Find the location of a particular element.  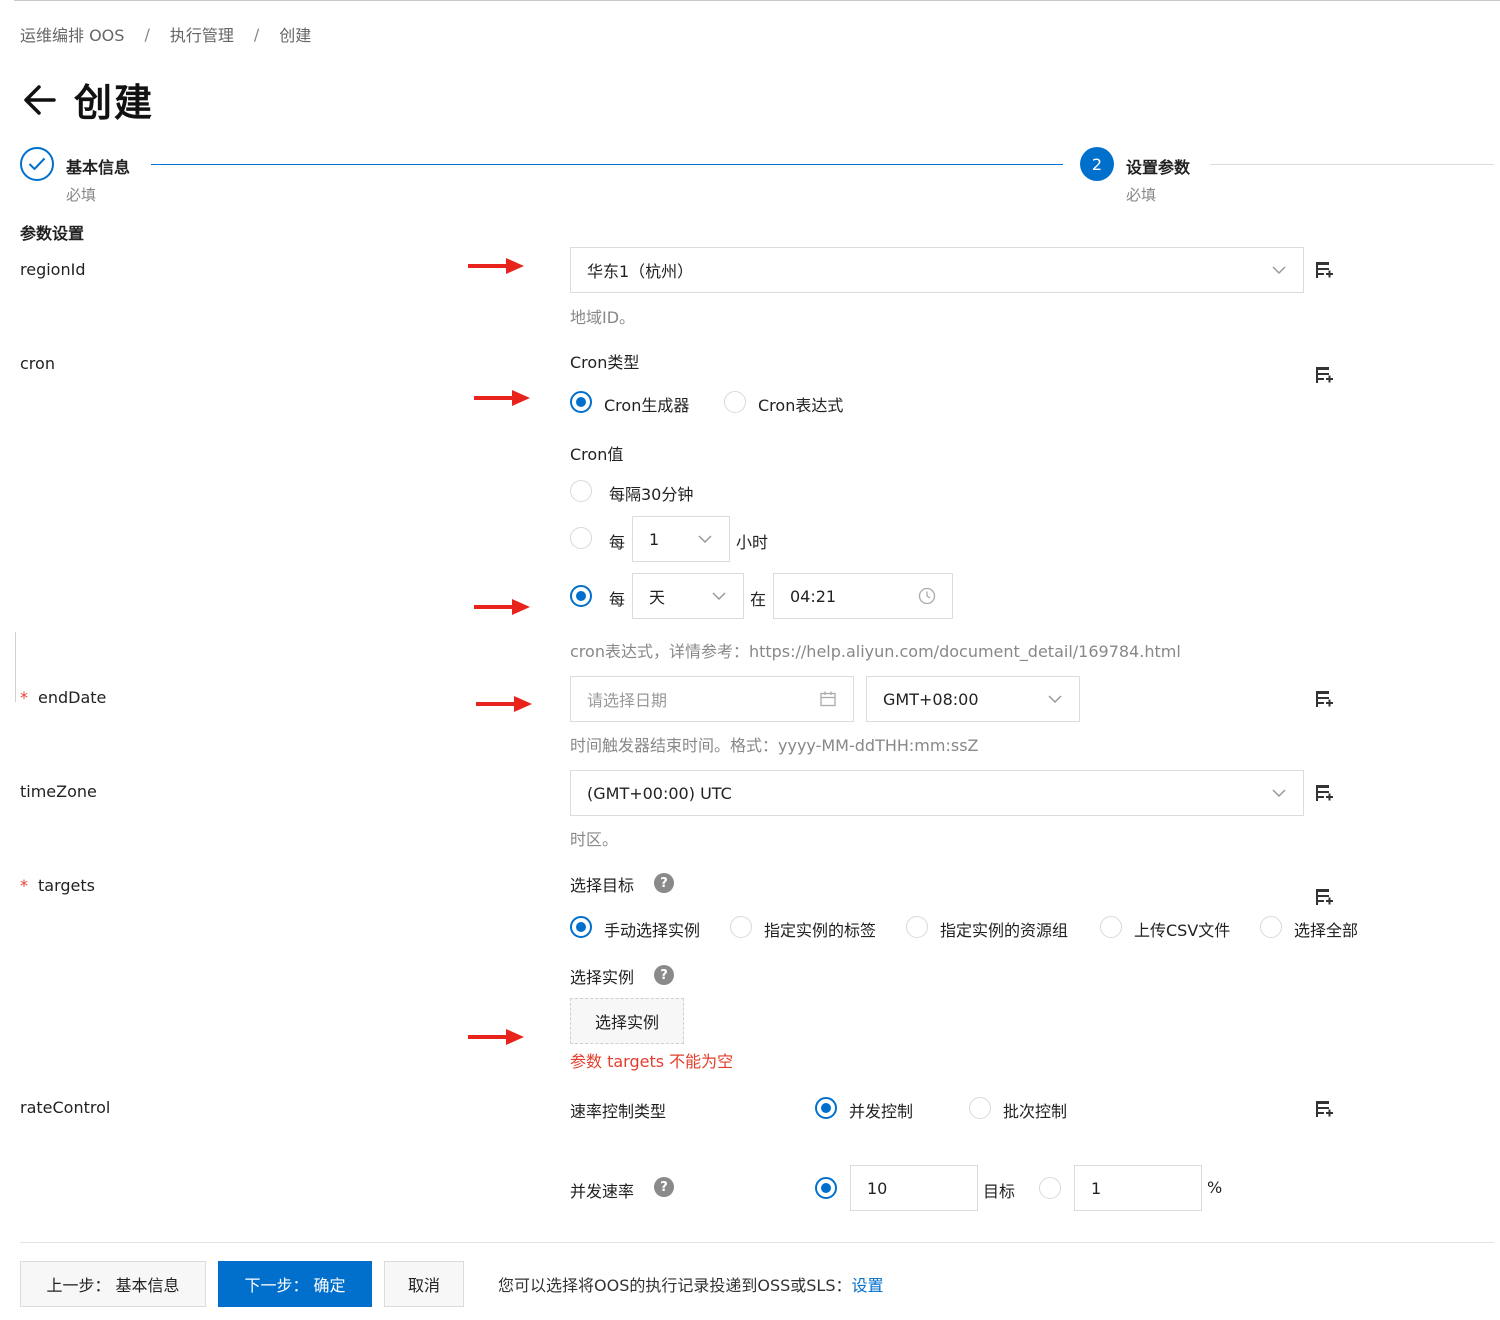

target-csv-label: 上传CSV文件 is located at coordinates (1182, 929).